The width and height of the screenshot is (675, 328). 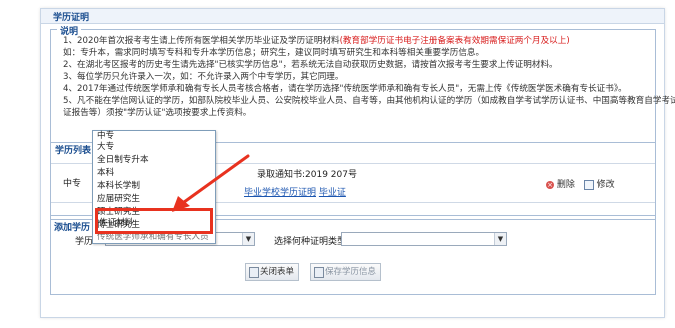 What do you see at coordinates (424, 239) in the screenshot?
I see `proof-type-select: ▼` at bounding box center [424, 239].